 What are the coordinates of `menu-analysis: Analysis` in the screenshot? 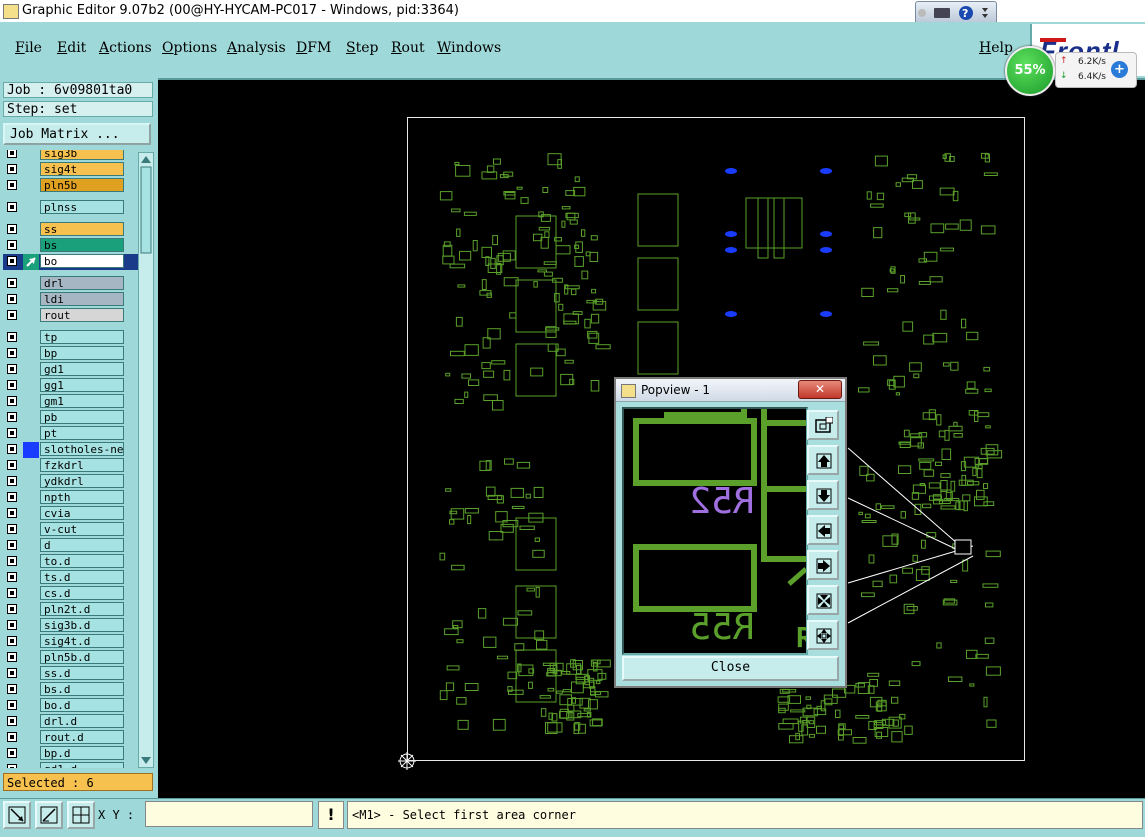 It's located at (256, 48).